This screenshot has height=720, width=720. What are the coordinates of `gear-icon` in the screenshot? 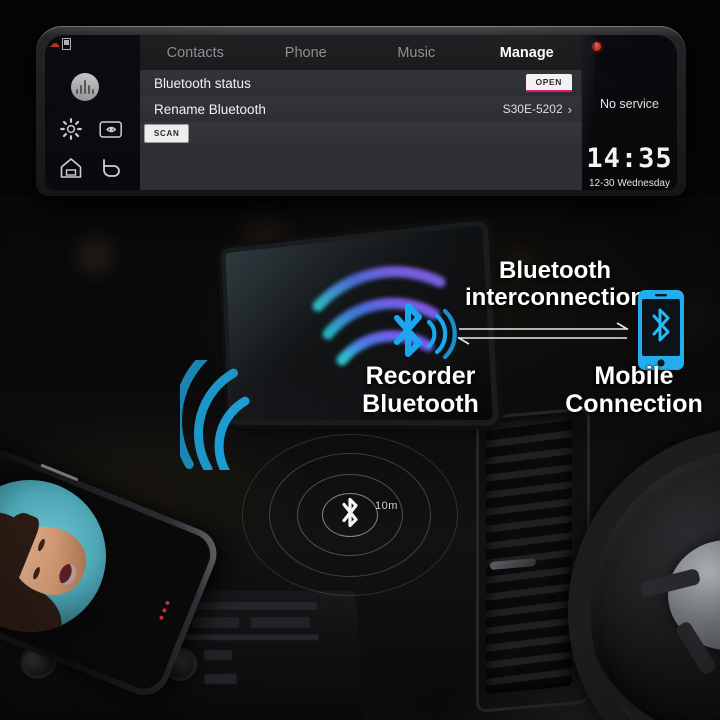 It's located at (71, 129).